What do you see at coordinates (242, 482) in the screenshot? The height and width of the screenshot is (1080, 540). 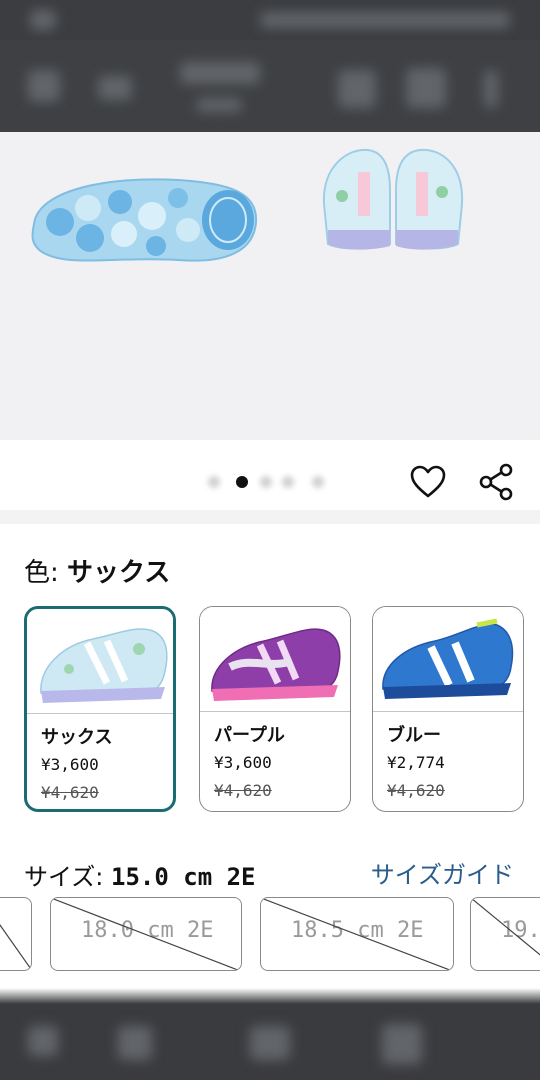 I see `carousel-dot-active` at bounding box center [242, 482].